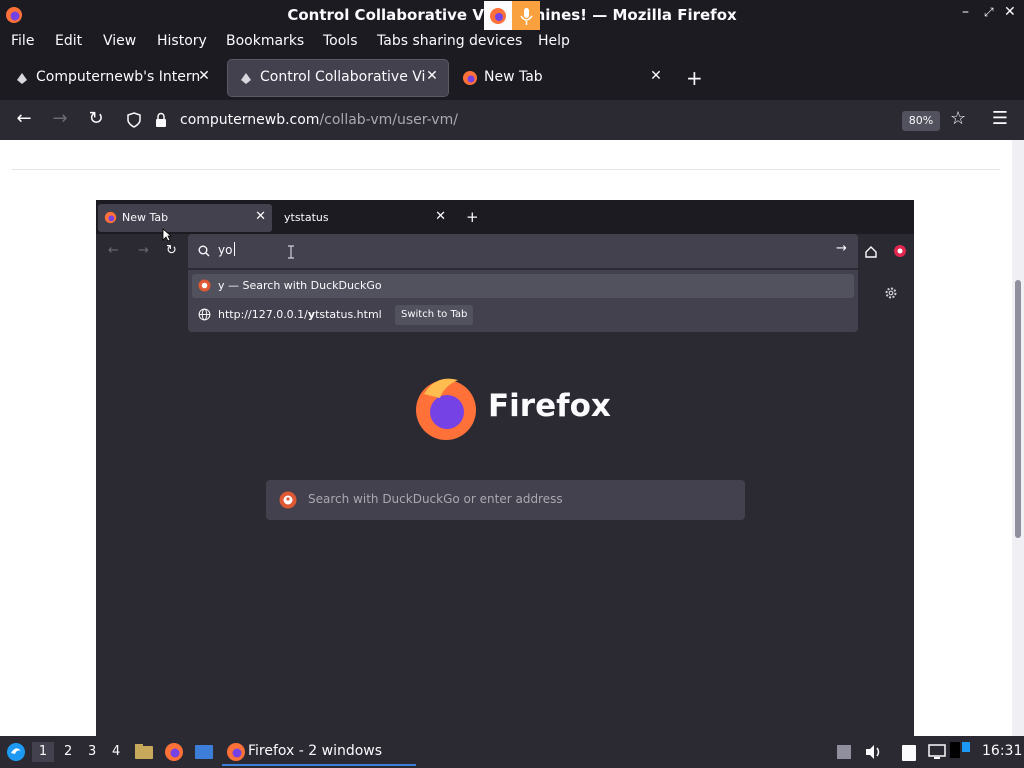  I want to click on workspace-2: 2, so click(68, 751).